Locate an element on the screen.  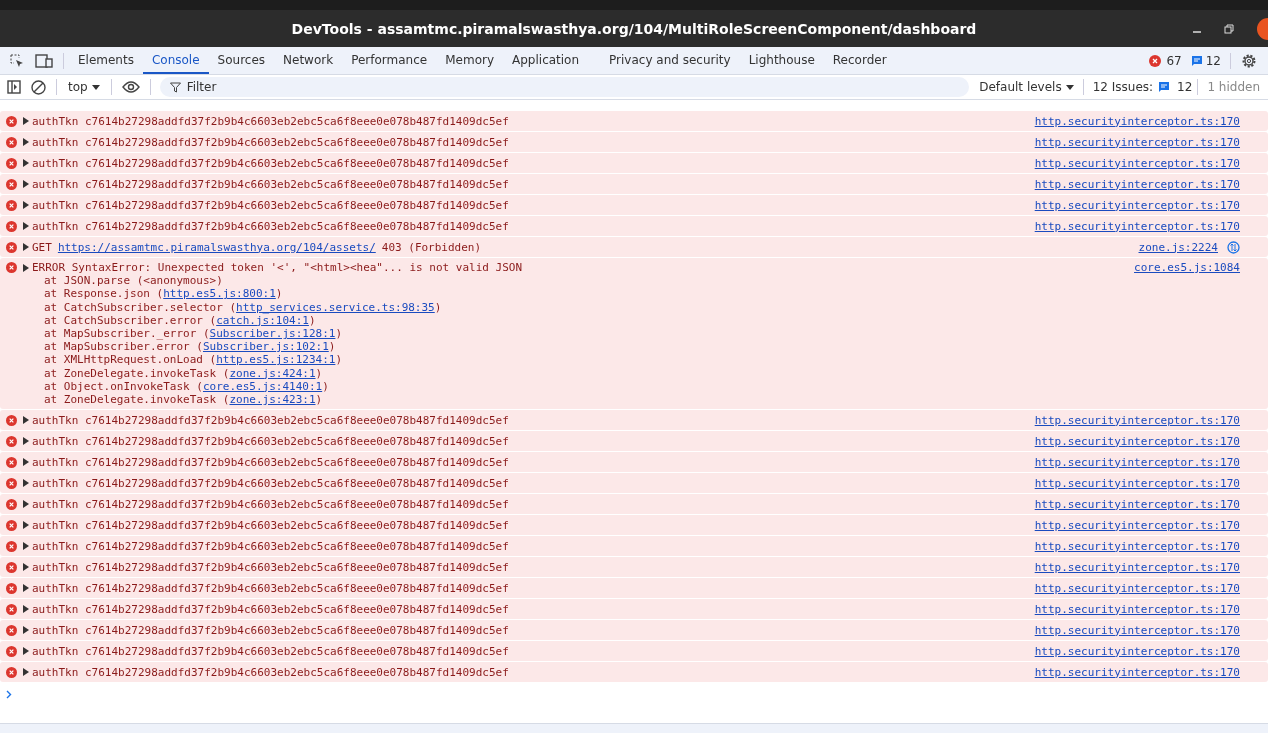
frame-link: catch.js:104:1 is located at coordinates (262, 320).